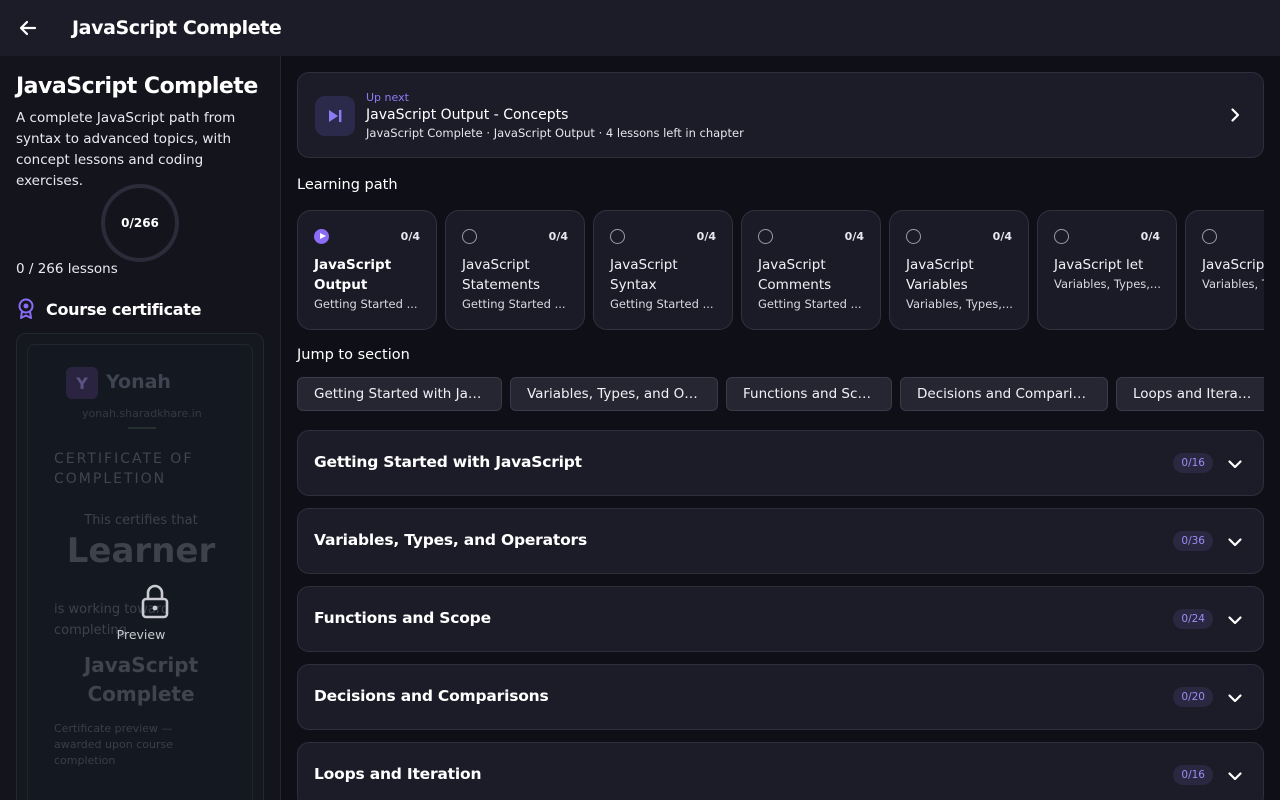  I want to click on path-card-title: JavaScript Output, so click(353, 275).